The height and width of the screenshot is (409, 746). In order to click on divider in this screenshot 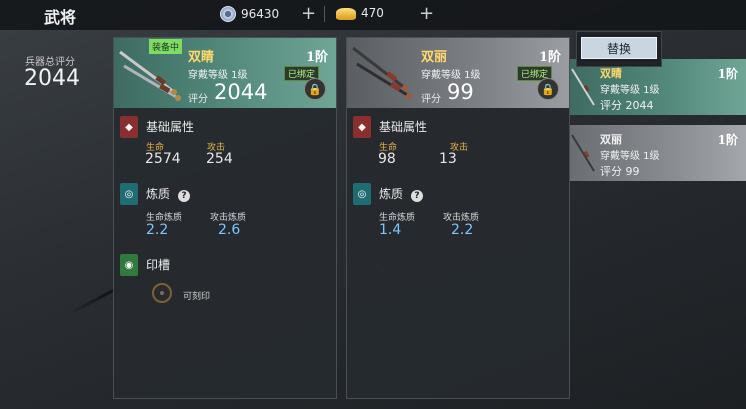, I will do `click(324, 14)`.